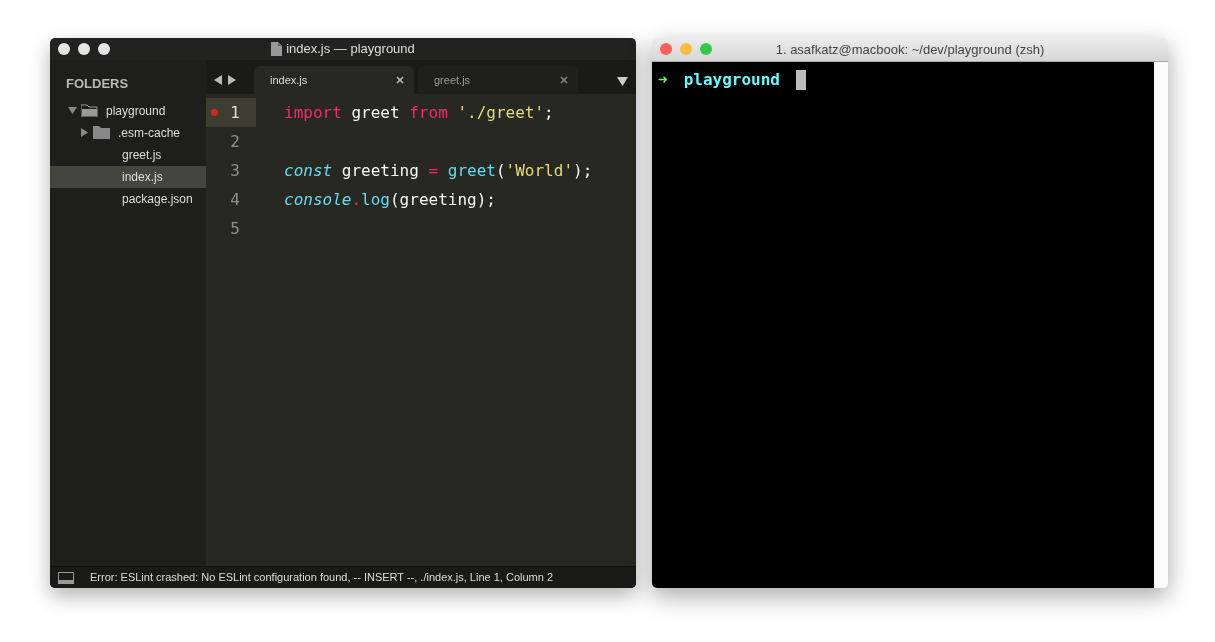 The width and height of the screenshot is (1215, 642). I want to click on line-number: 4, so click(235, 200).